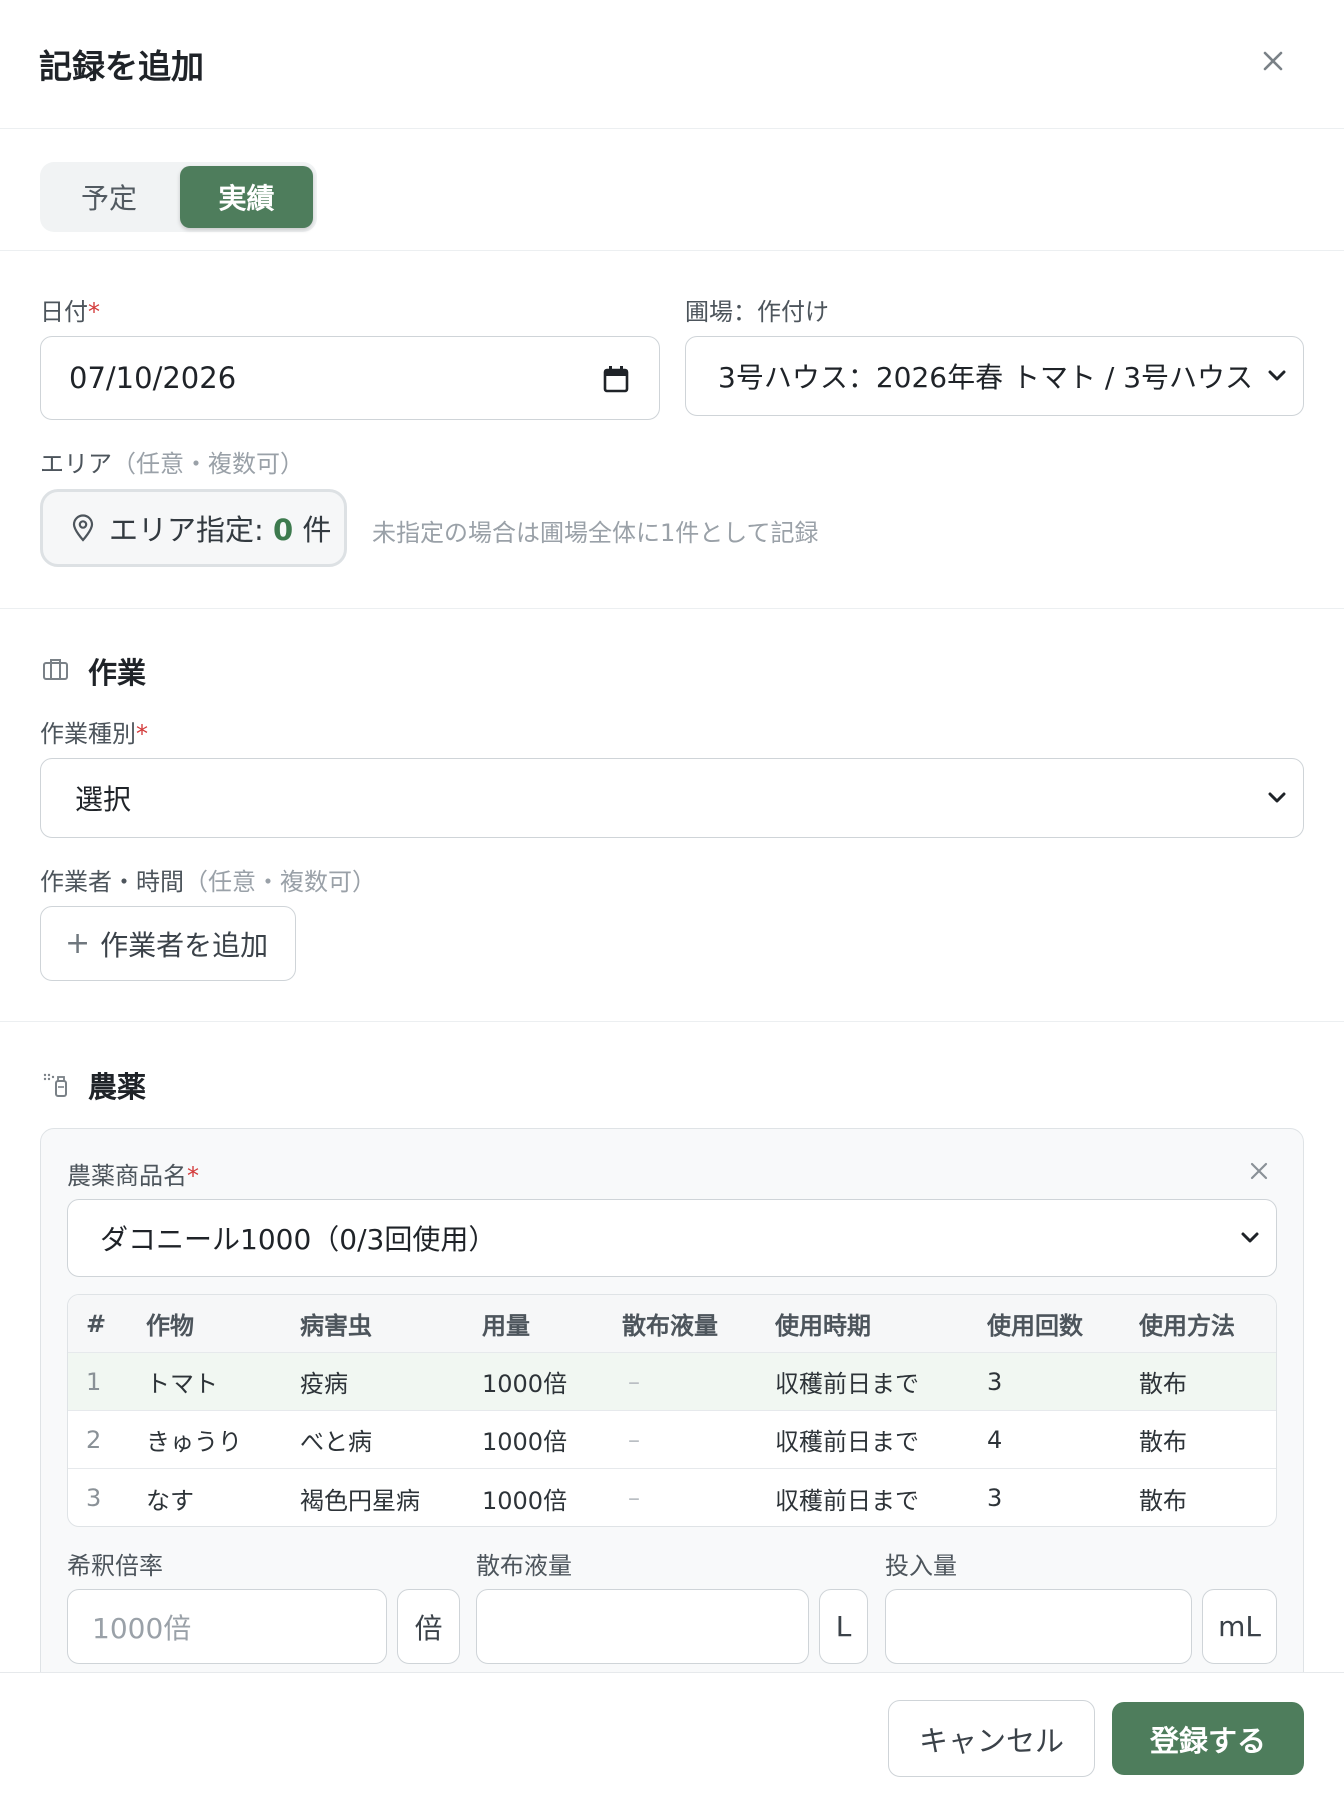 This screenshot has width=1344, height=1800. Describe the element at coordinates (94, 734) in the screenshot. I see `work-type-label: 作業種別*` at that location.